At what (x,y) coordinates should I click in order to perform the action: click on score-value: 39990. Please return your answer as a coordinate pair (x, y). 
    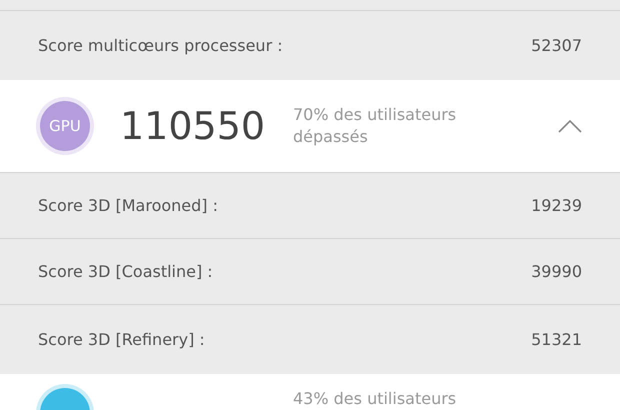
    Looking at the image, I should click on (556, 271).